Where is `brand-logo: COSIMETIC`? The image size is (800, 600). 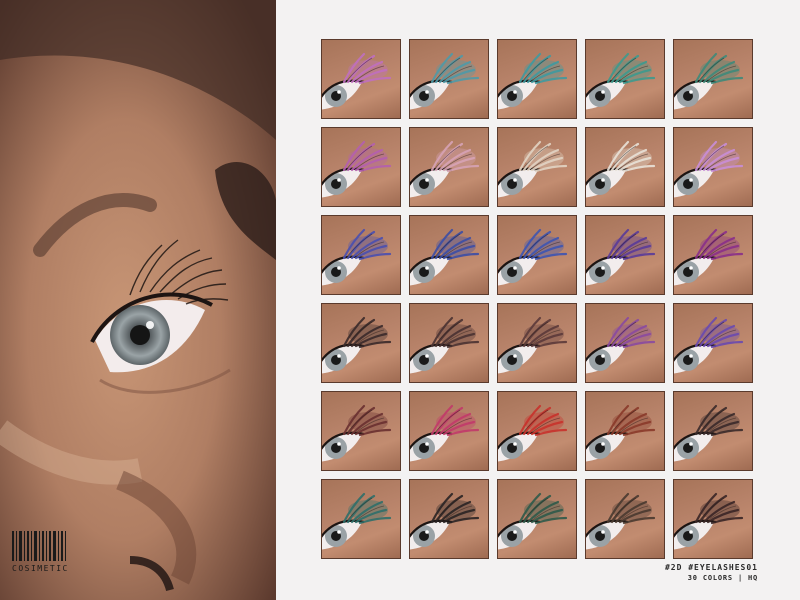
brand-logo: COSIMETIC is located at coordinates (43, 552).